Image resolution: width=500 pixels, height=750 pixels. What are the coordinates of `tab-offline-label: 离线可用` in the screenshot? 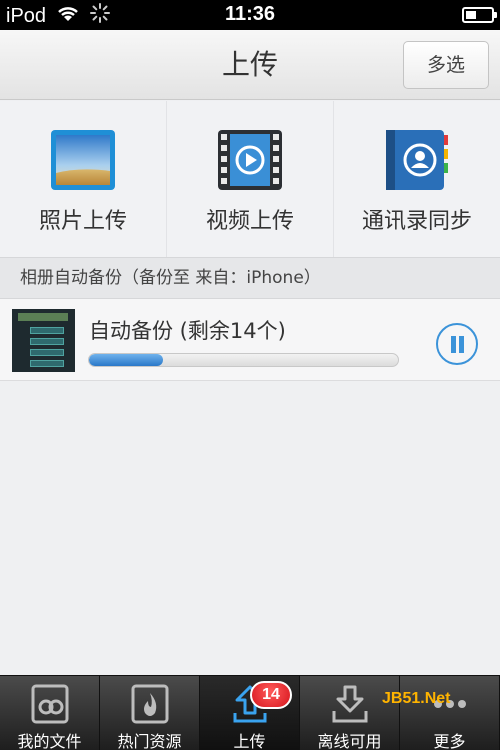 It's located at (349, 741).